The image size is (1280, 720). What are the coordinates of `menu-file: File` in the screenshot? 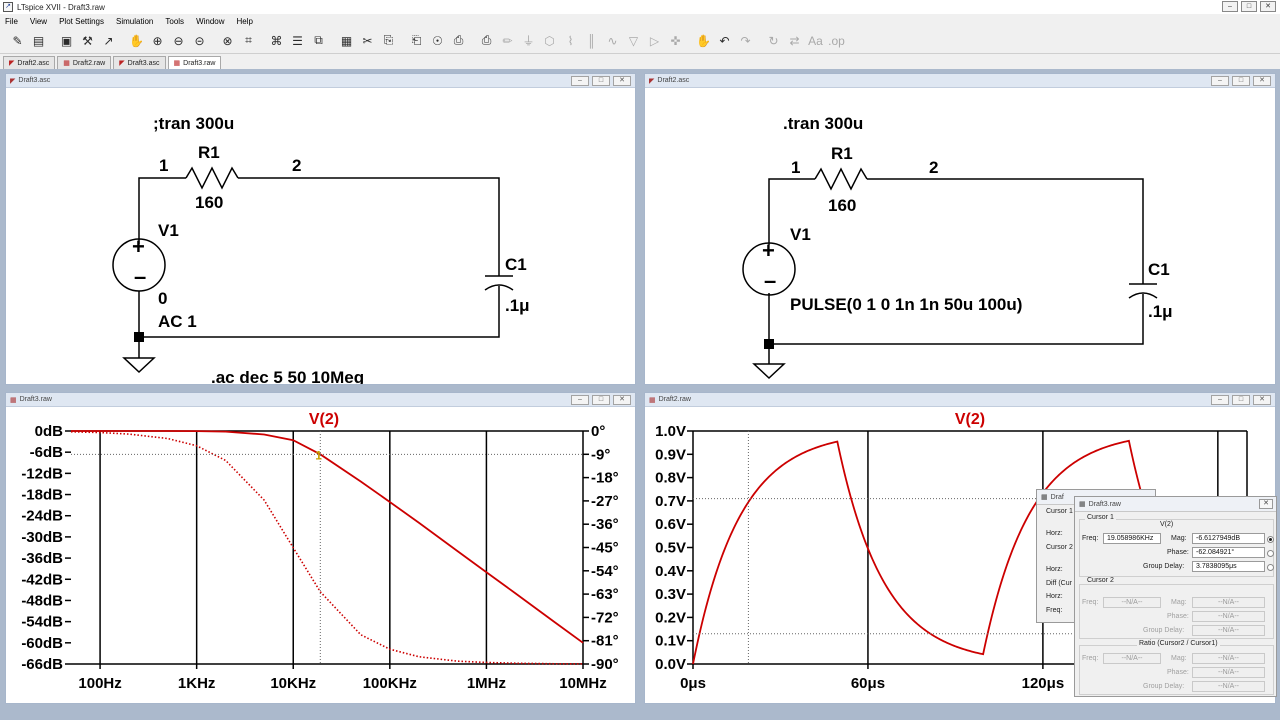 It's located at (11, 21).